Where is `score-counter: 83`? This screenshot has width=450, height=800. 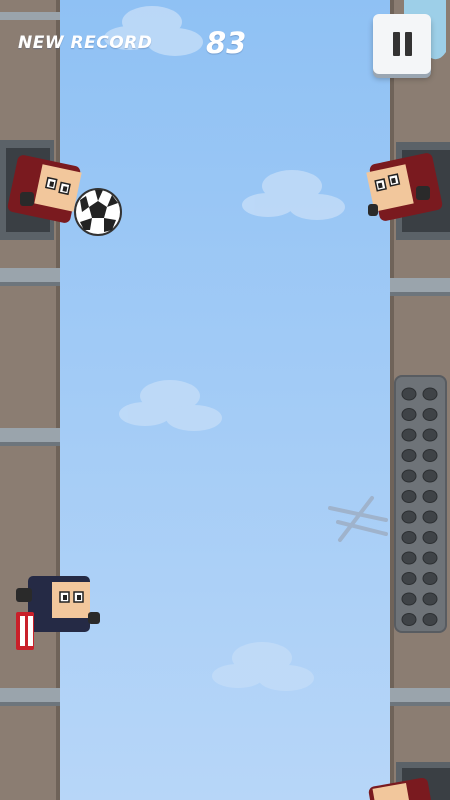 score-counter: 83 is located at coordinates (226, 43).